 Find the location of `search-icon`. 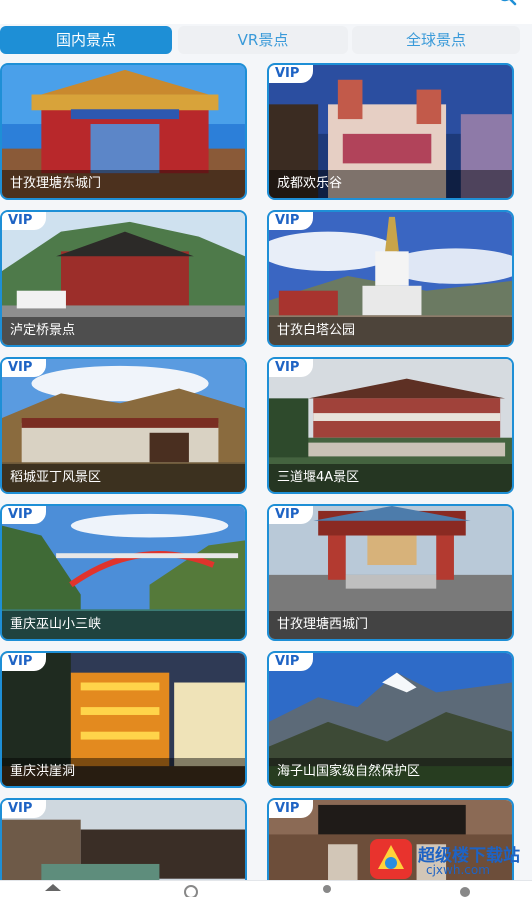

search-icon is located at coordinates (507, 4).